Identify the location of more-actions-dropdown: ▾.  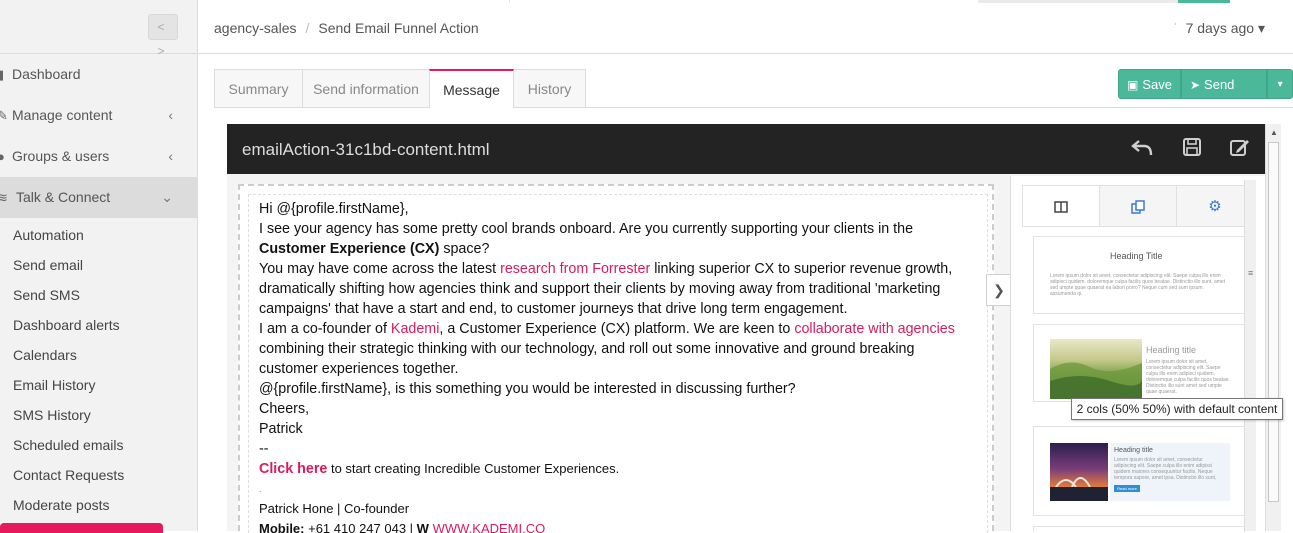
(1280, 84).